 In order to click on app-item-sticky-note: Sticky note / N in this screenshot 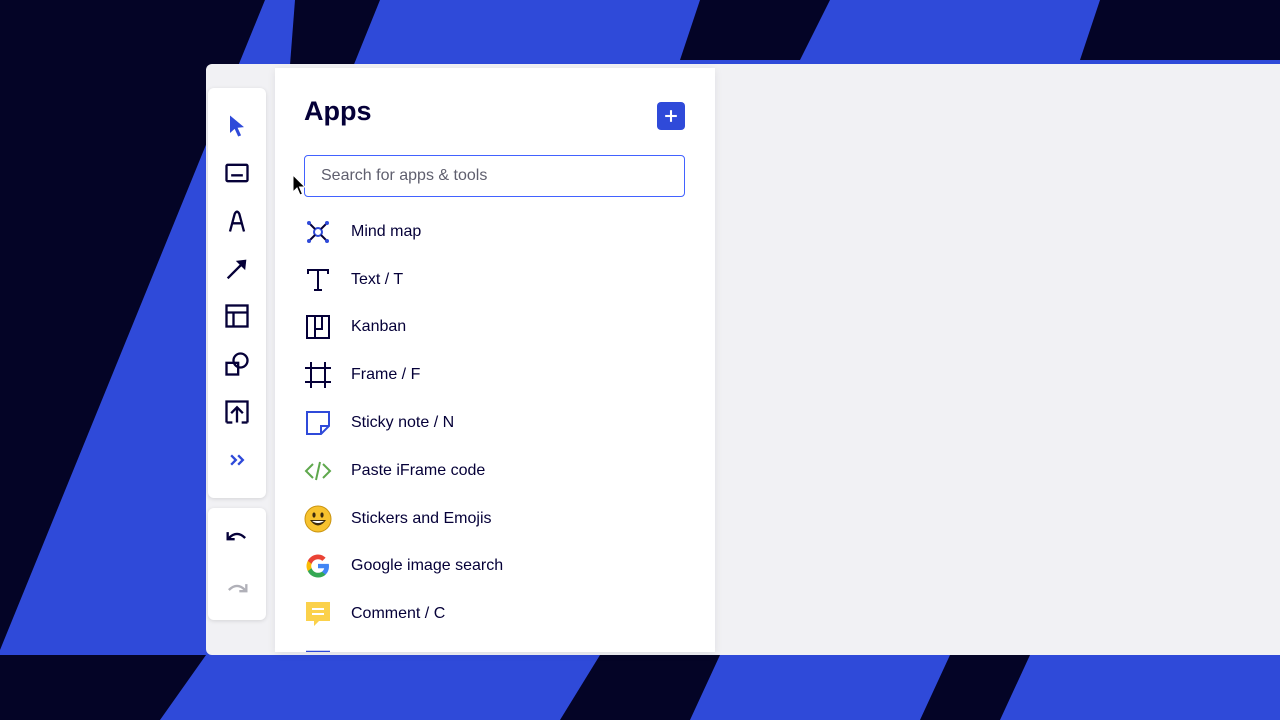, I will do `click(504, 423)`.